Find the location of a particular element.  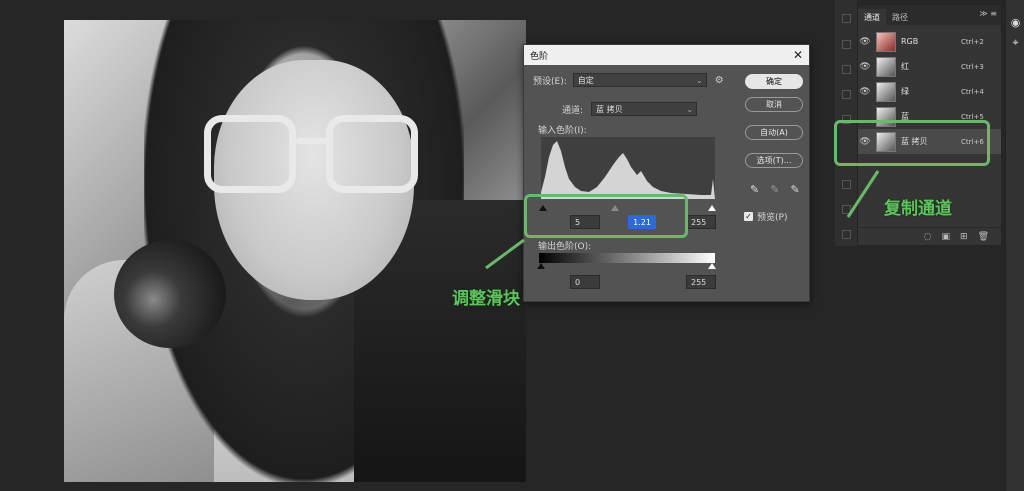

preset-select: 自定 ⌄ is located at coordinates (639, 80).